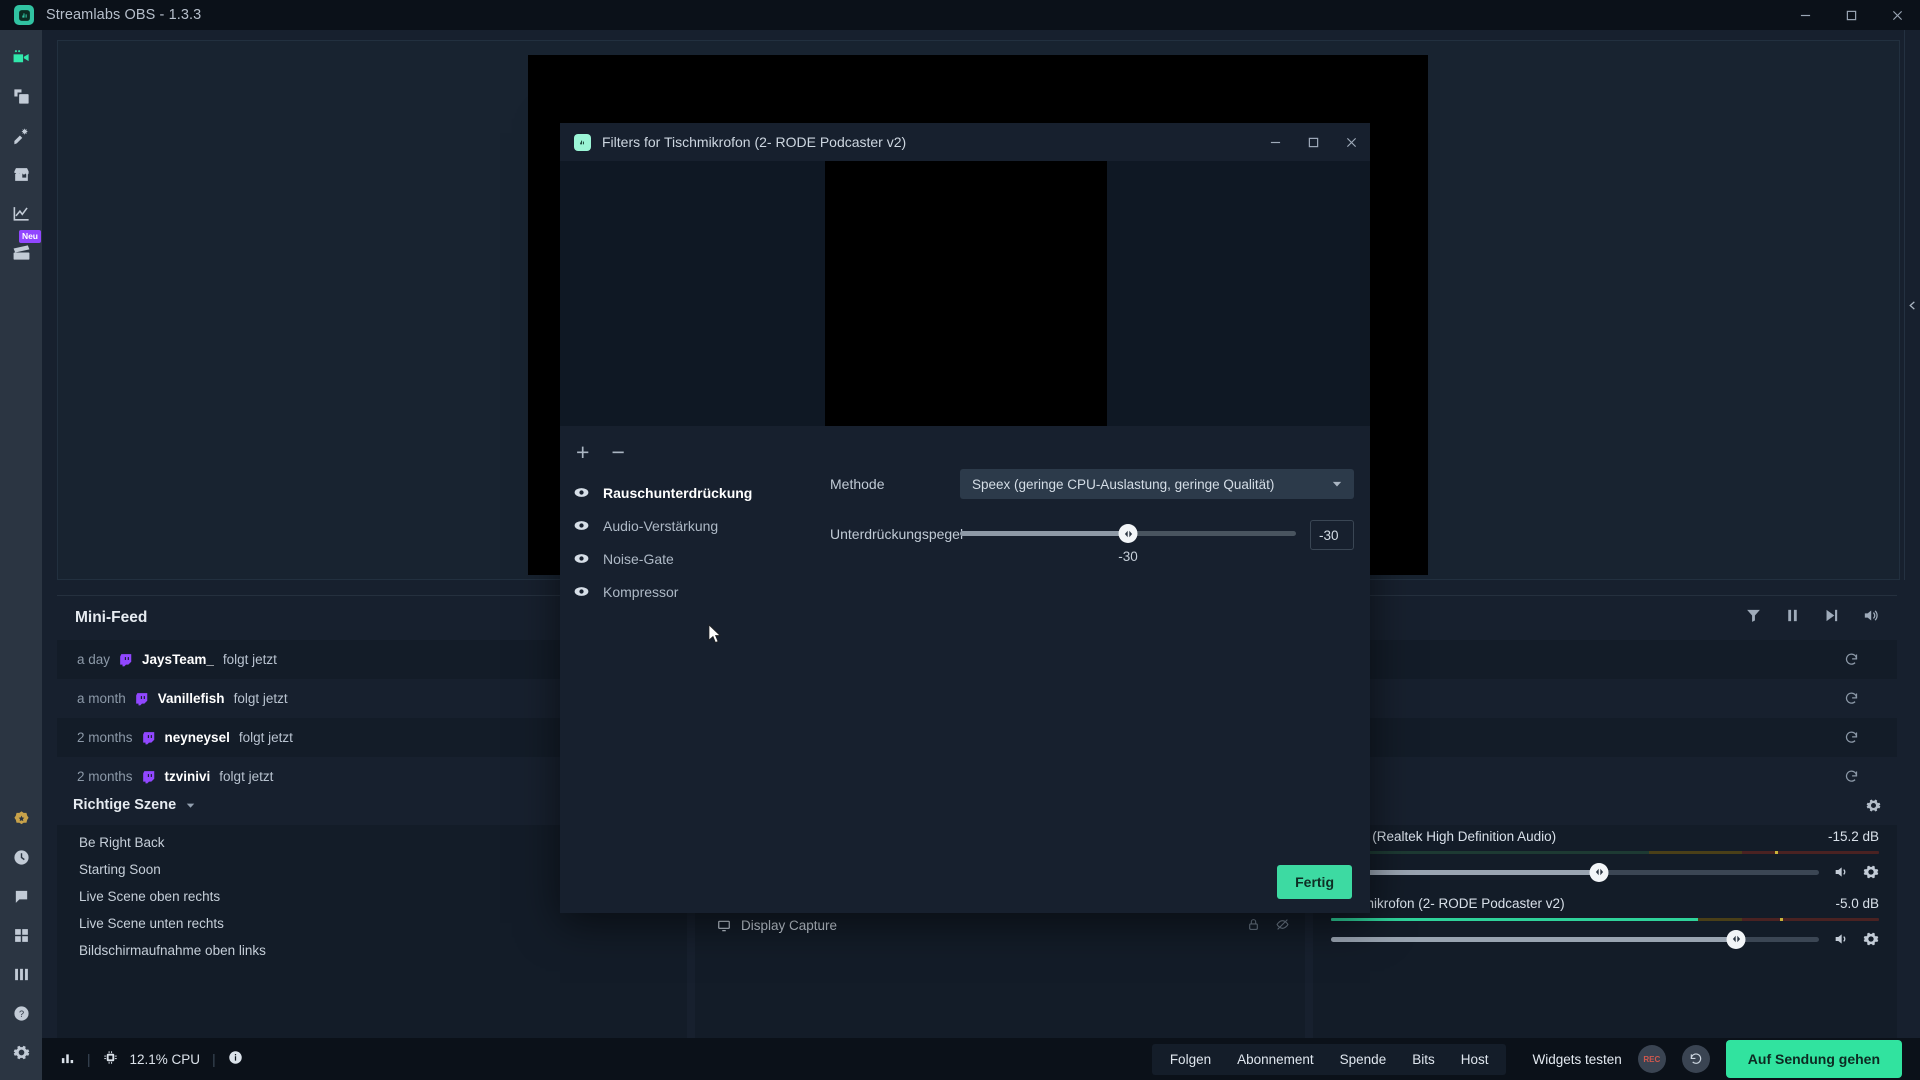  Describe the element at coordinates (21, 1052) in the screenshot. I see `rail-item-settings` at that location.